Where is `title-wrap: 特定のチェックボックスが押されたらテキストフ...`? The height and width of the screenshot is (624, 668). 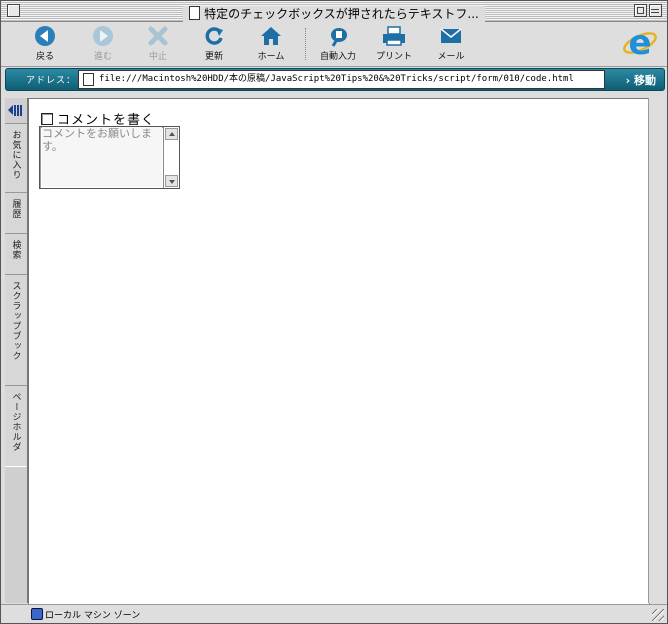
title-wrap: 特定のチェックボックスが押されたらテキストフ... is located at coordinates (334, 12).